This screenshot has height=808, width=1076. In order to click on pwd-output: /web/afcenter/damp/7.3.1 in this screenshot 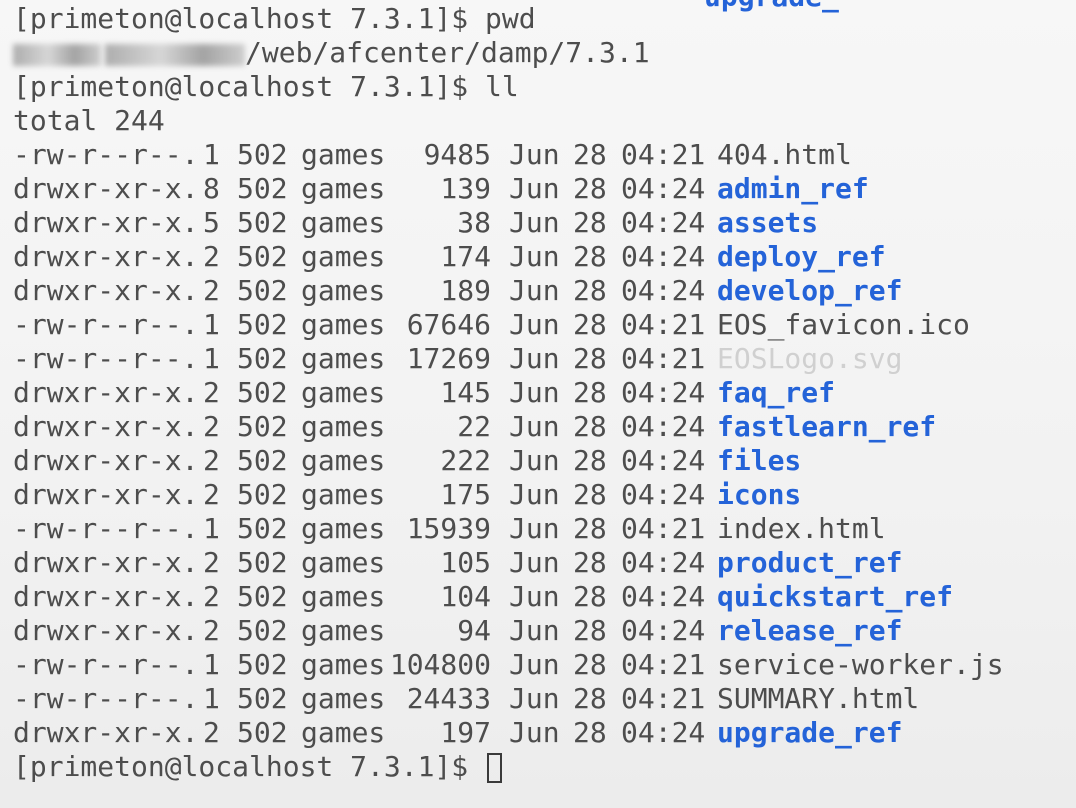, I will do `click(447, 52)`.